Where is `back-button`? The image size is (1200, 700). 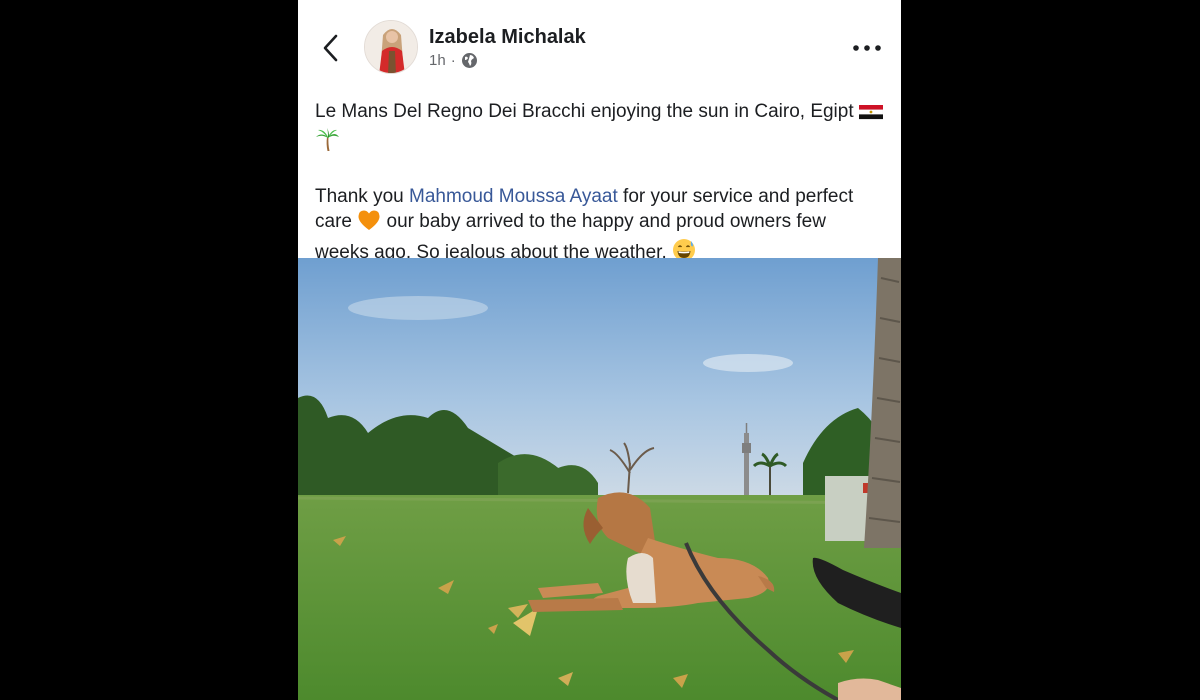
back-button is located at coordinates (331, 48).